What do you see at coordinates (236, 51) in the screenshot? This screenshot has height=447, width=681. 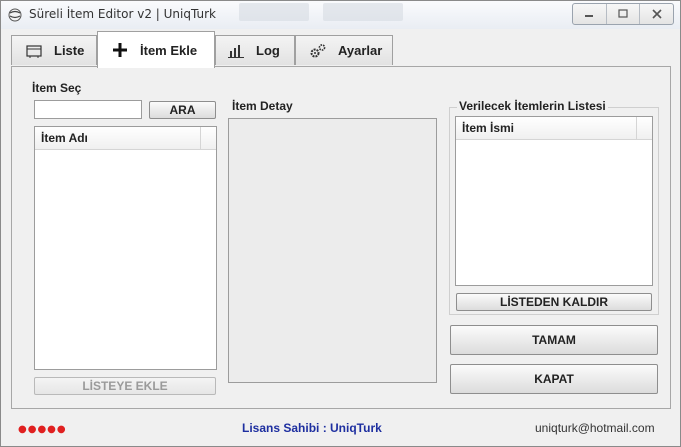 I see `bar-chart-icon` at bounding box center [236, 51].